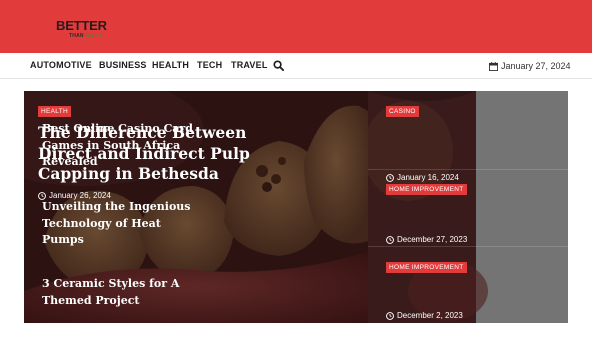  Describe the element at coordinates (402, 111) in the screenshot. I see `category-tag: CASINO` at that location.